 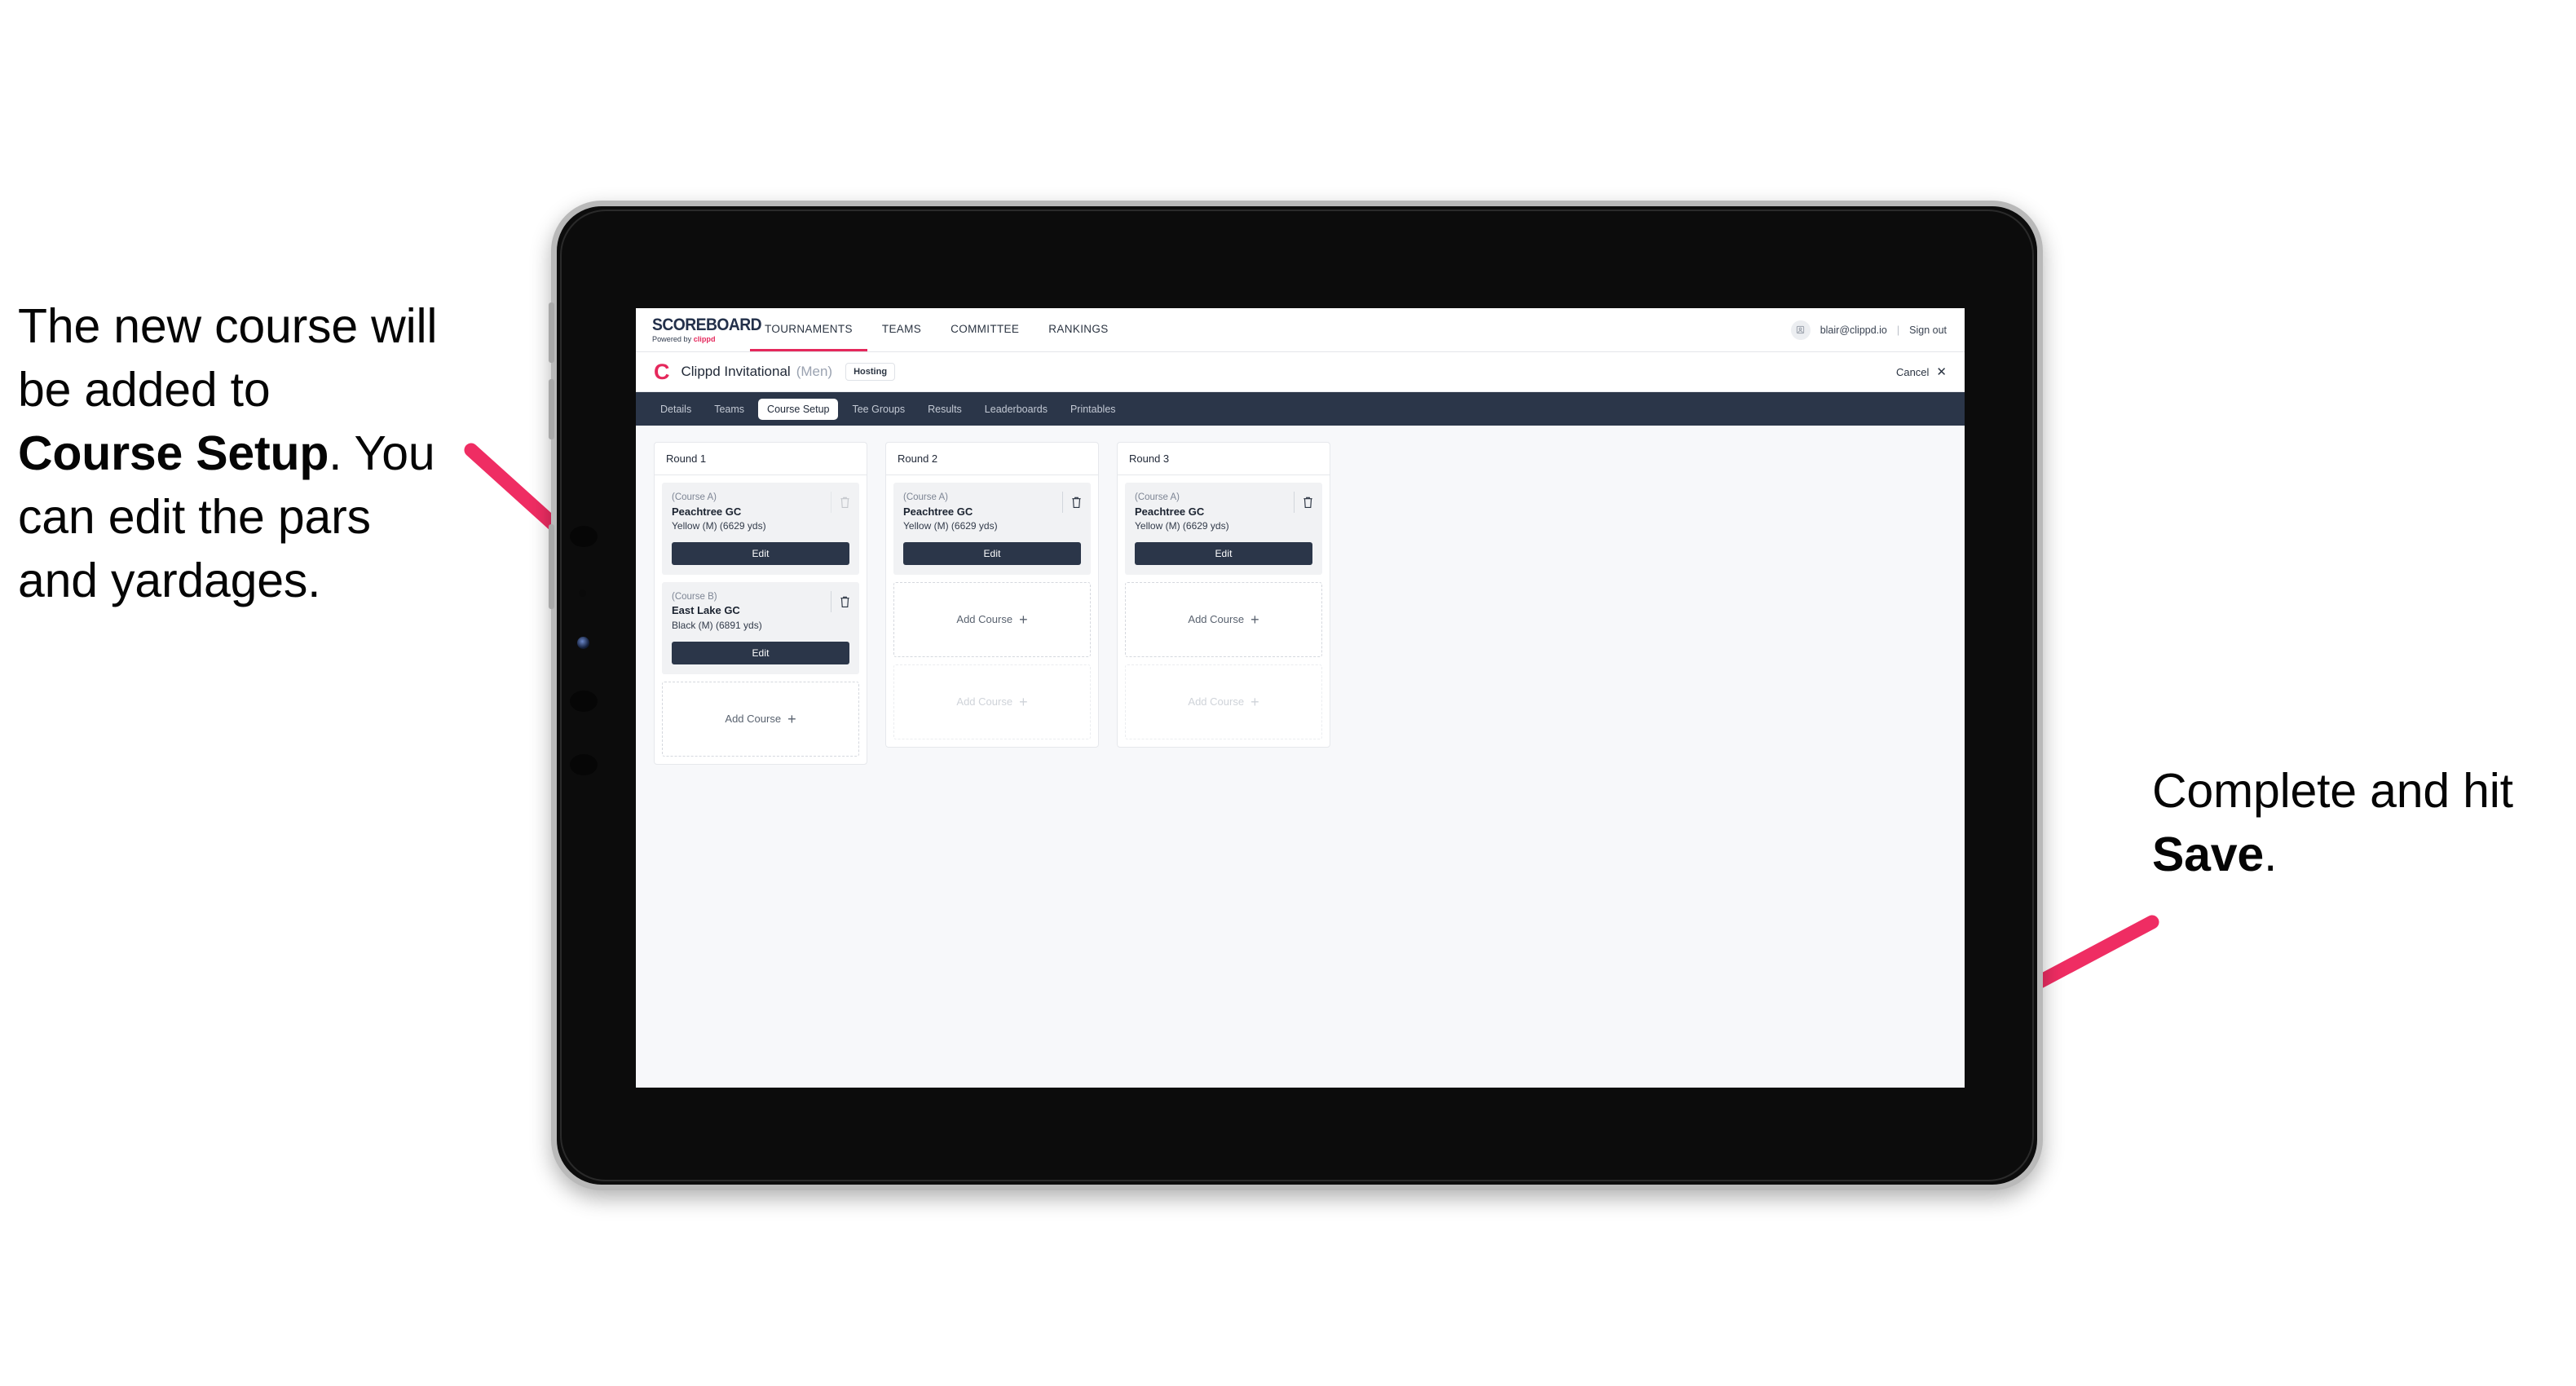 What do you see at coordinates (760, 459) in the screenshot?
I see `round-title: Round 1` at bounding box center [760, 459].